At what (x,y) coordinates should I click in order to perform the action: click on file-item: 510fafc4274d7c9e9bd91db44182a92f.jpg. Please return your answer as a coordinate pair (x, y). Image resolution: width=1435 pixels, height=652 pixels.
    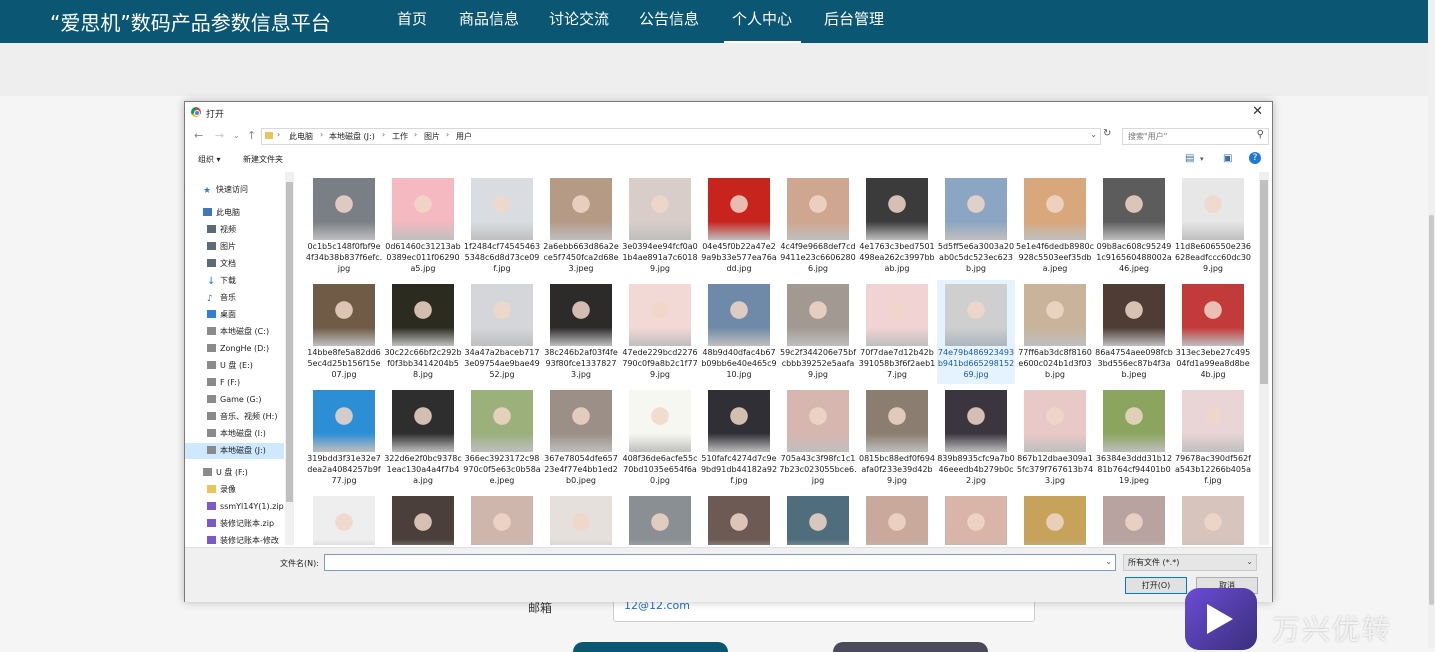
    Looking at the image, I should click on (739, 438).